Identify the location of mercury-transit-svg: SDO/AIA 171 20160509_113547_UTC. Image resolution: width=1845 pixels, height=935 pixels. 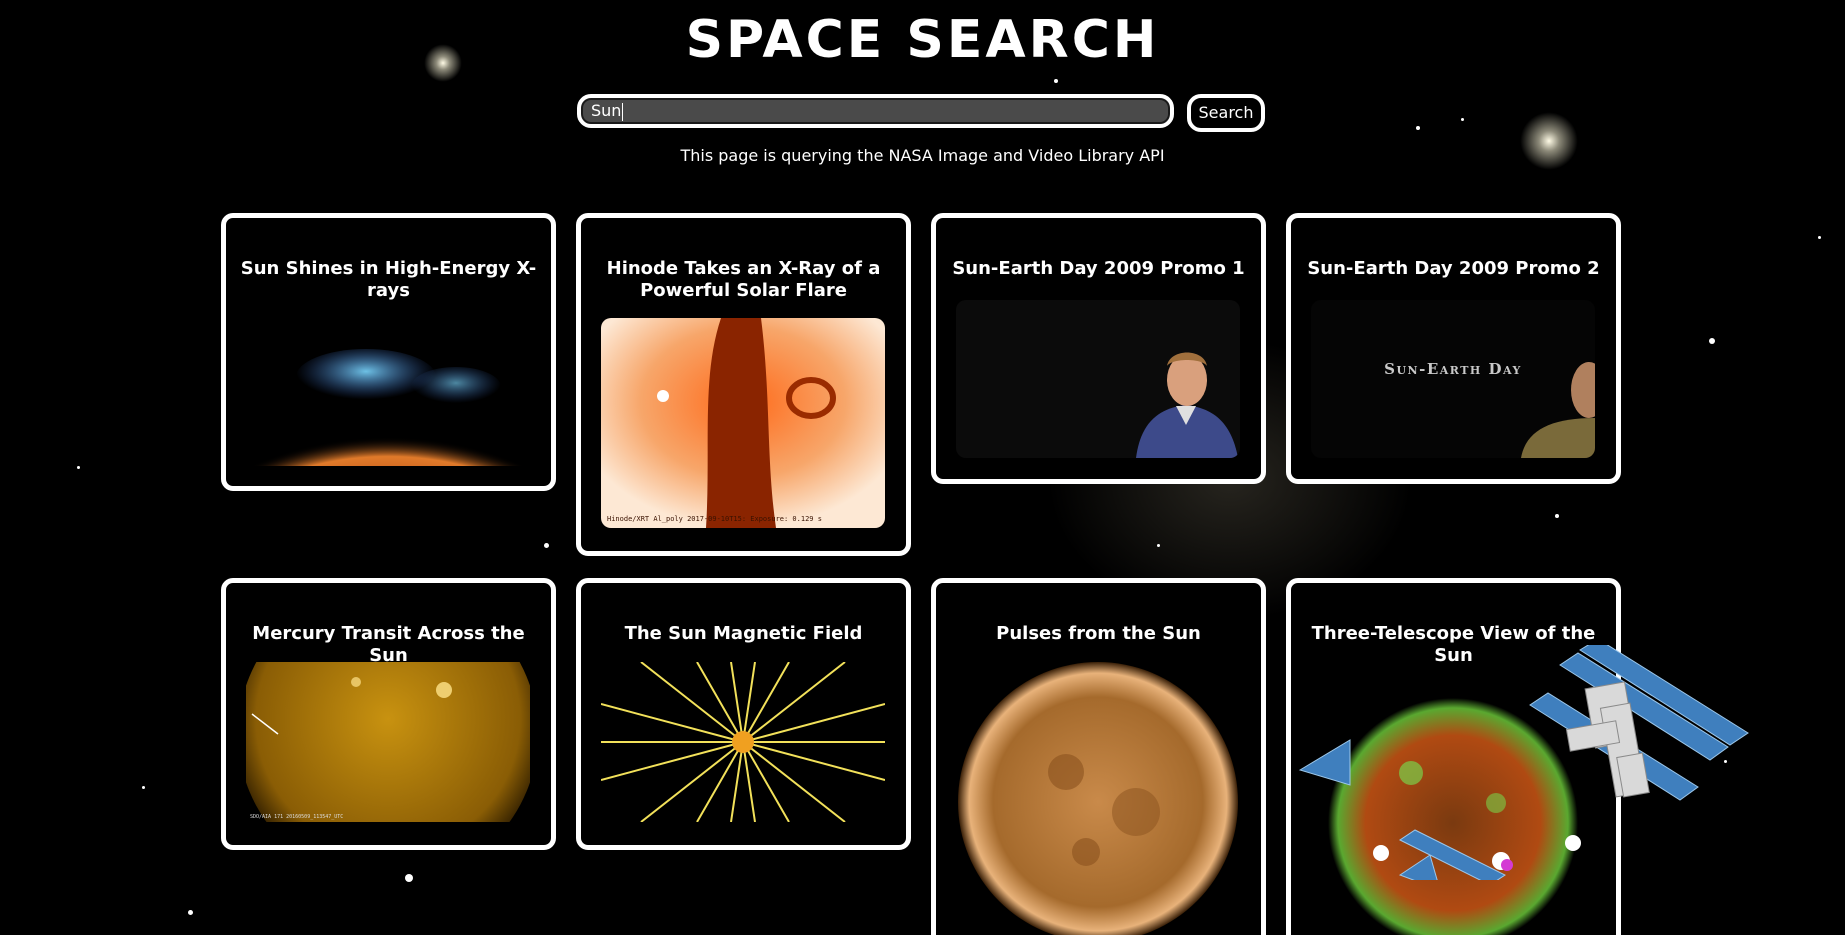
(388, 742).